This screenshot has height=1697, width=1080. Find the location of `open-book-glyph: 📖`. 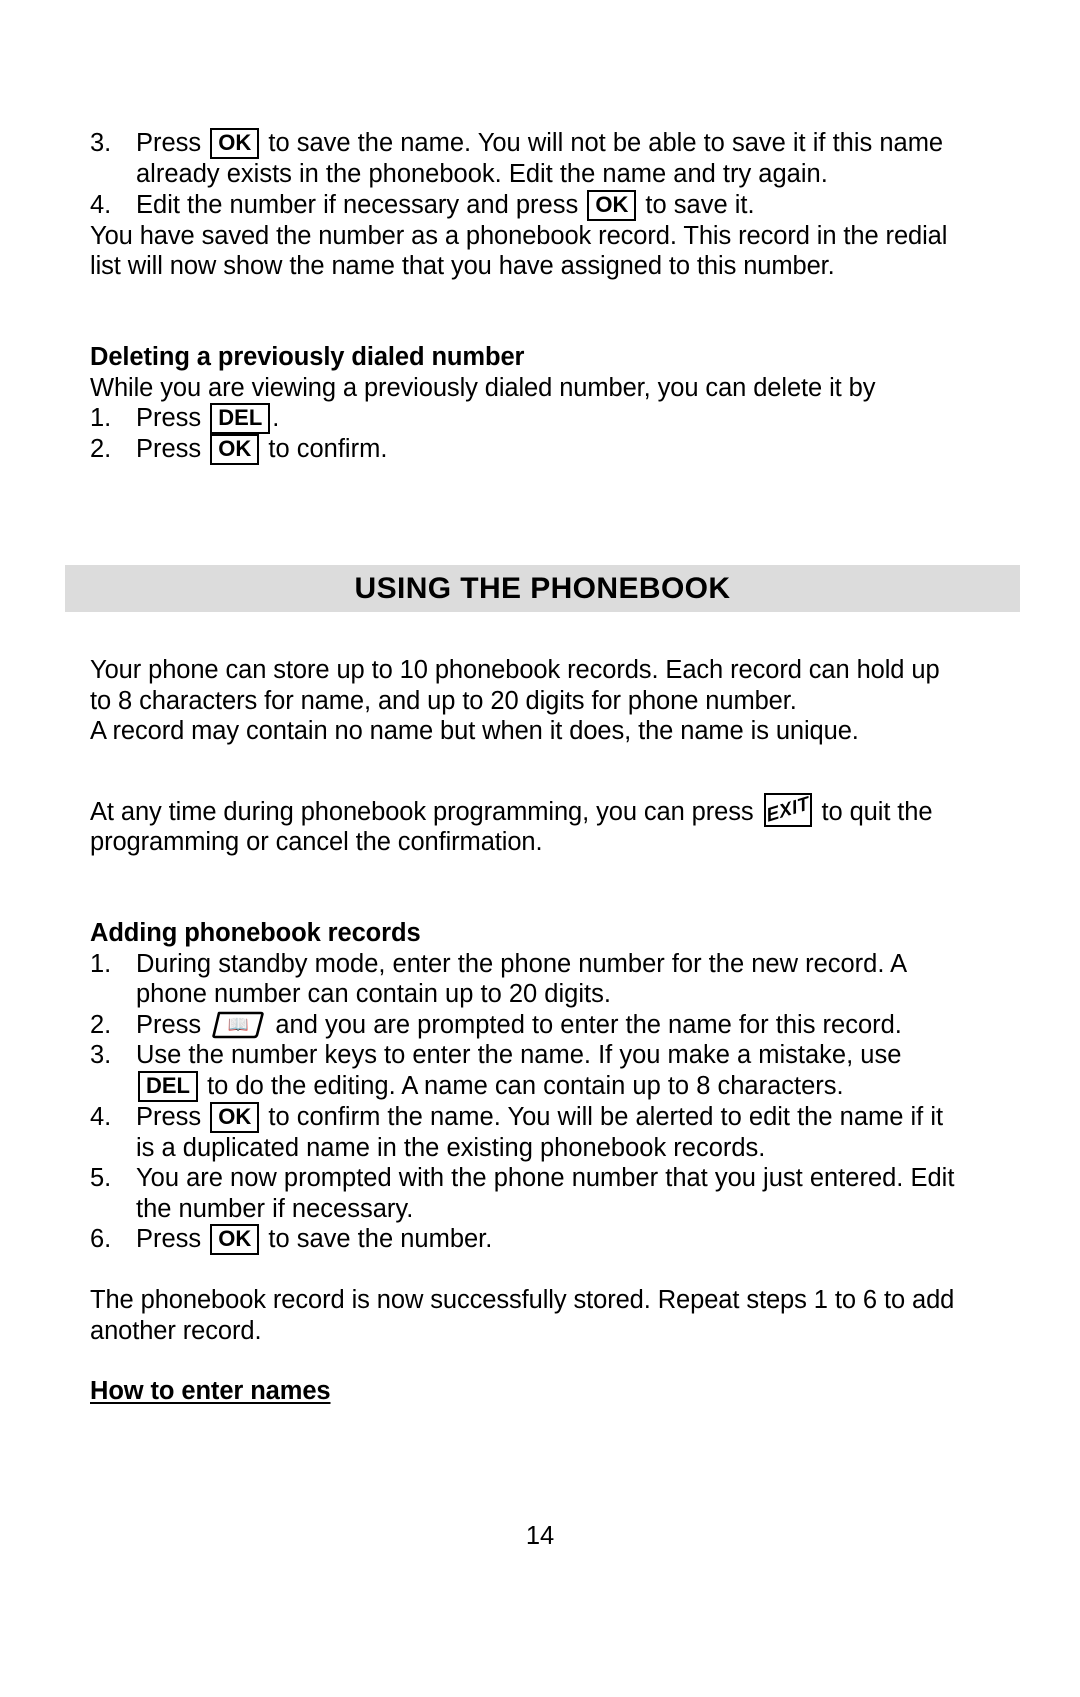

open-book-glyph: 📖 is located at coordinates (238, 1024).